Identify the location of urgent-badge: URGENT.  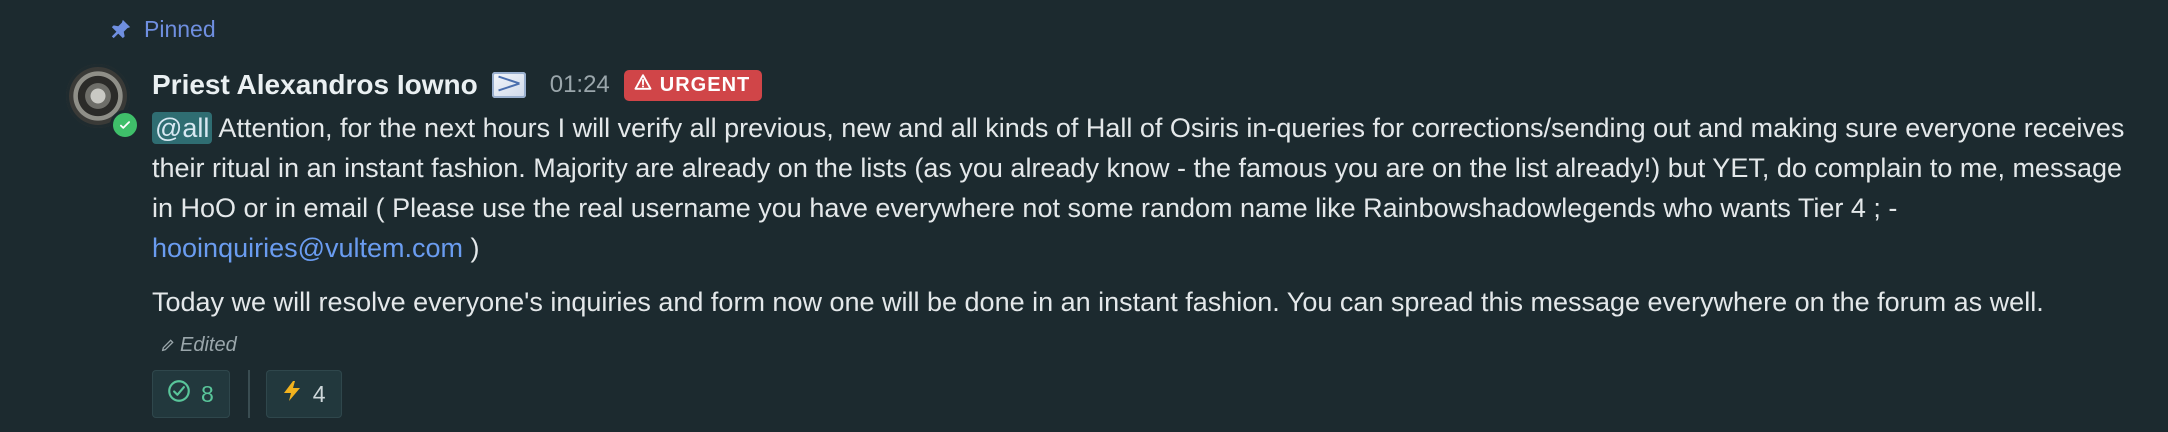
(693, 85).